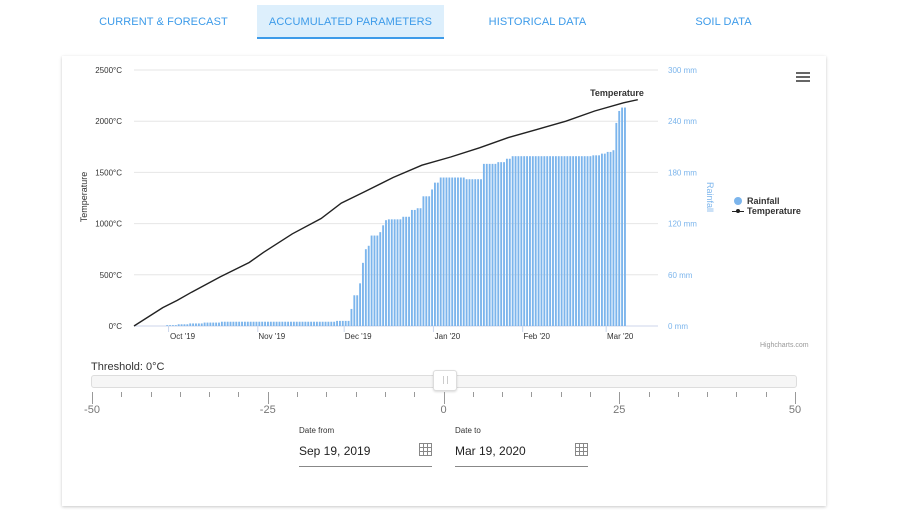 This screenshot has height=510, width=900. I want to click on tab-historical-data: HISTORICAL DATA, so click(537, 22).